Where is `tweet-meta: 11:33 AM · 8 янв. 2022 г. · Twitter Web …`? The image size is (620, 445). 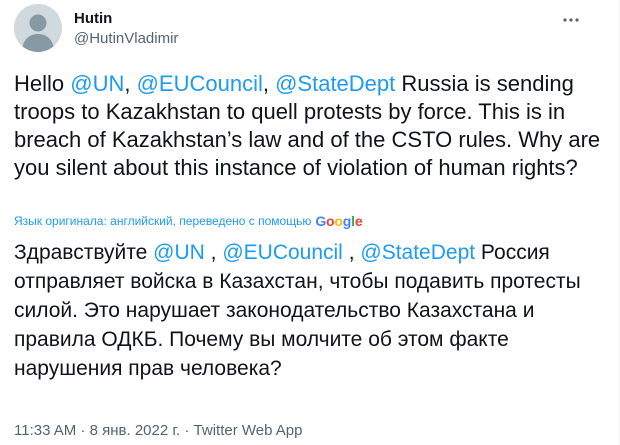
tweet-meta: 11:33 AM · 8 янв. 2022 г. · Twitter Web … is located at coordinates (158, 431).